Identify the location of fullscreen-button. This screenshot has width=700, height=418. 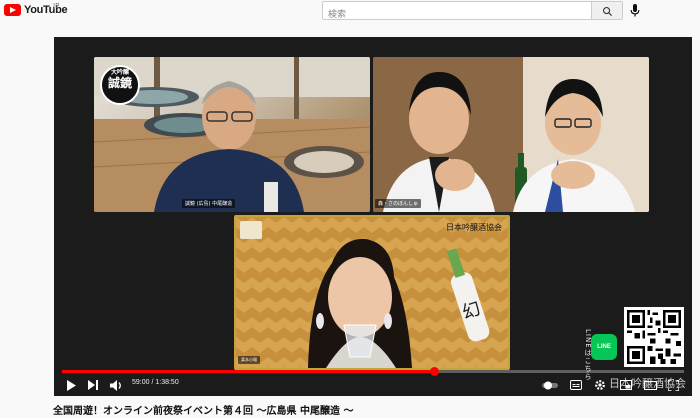
(673, 385).